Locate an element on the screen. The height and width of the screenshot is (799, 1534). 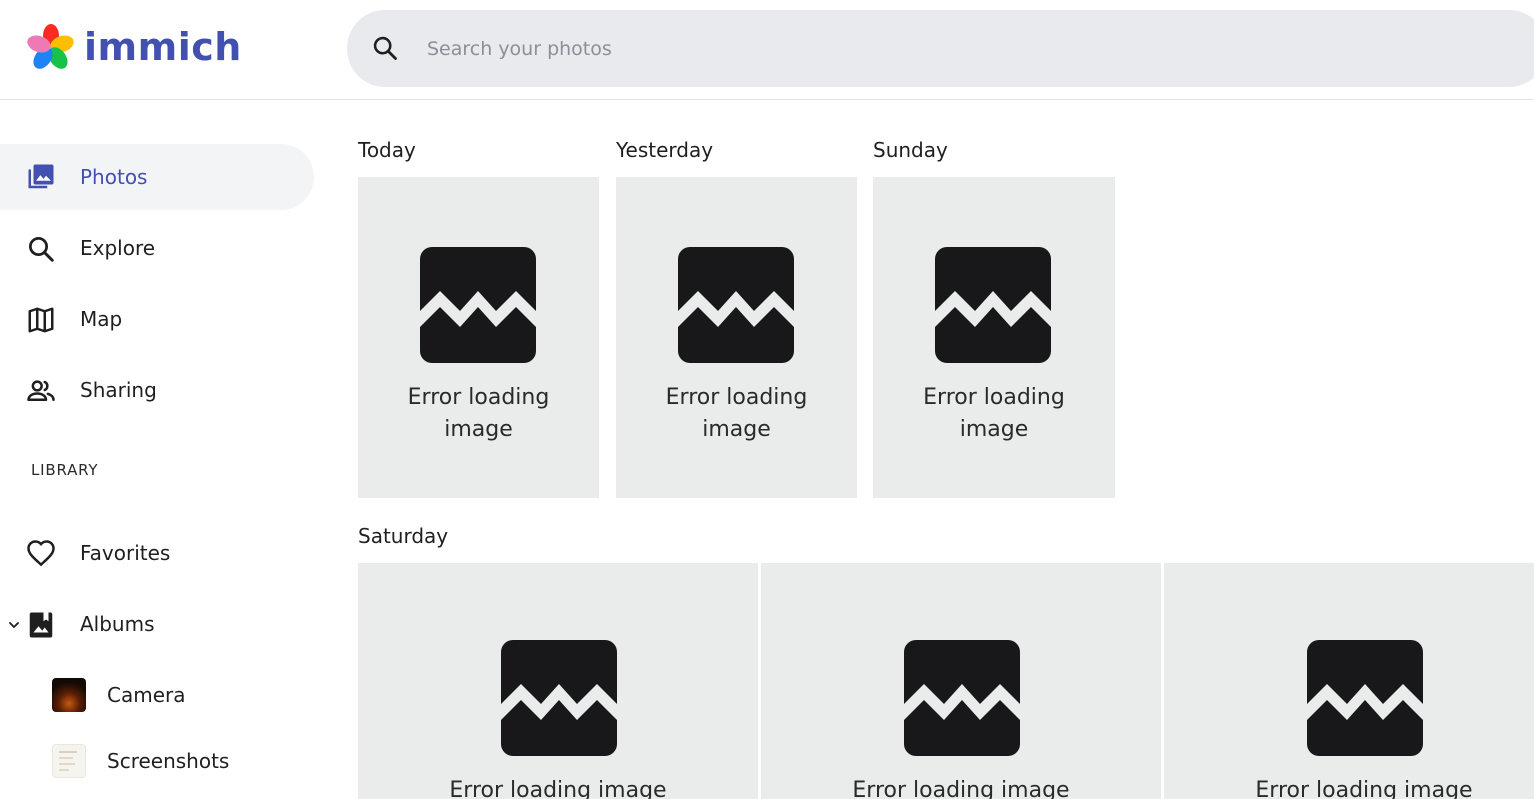
search-bar is located at coordinates (940, 48).